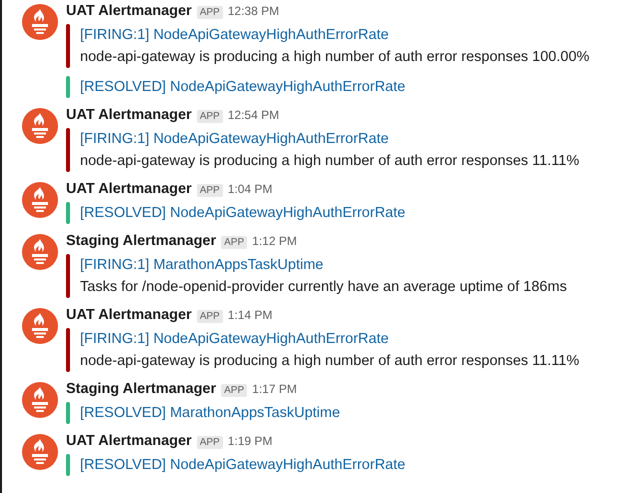 The height and width of the screenshot is (493, 623). I want to click on alert-description: node-api-gateway is producing a high number of auth error responses 100.00%, so click(335, 57).